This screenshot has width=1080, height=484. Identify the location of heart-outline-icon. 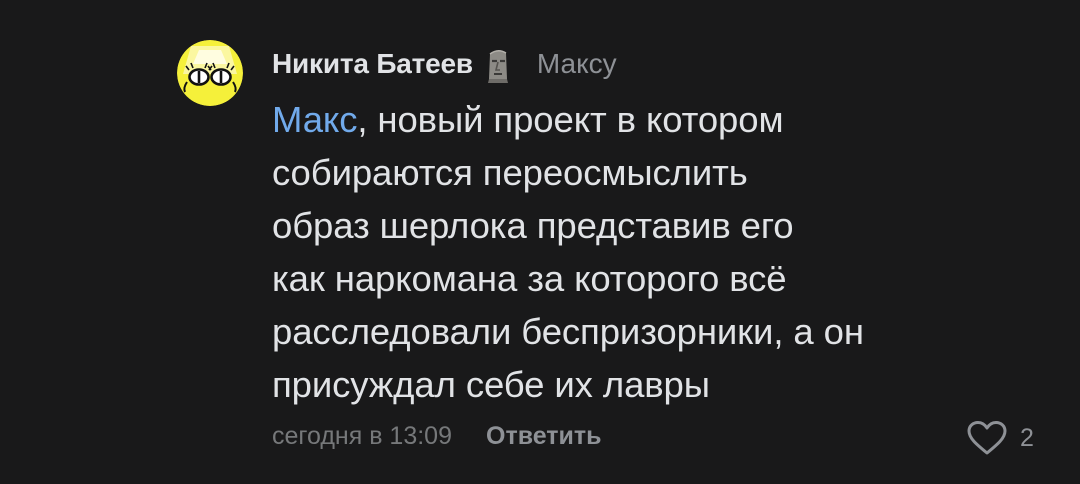
(987, 438).